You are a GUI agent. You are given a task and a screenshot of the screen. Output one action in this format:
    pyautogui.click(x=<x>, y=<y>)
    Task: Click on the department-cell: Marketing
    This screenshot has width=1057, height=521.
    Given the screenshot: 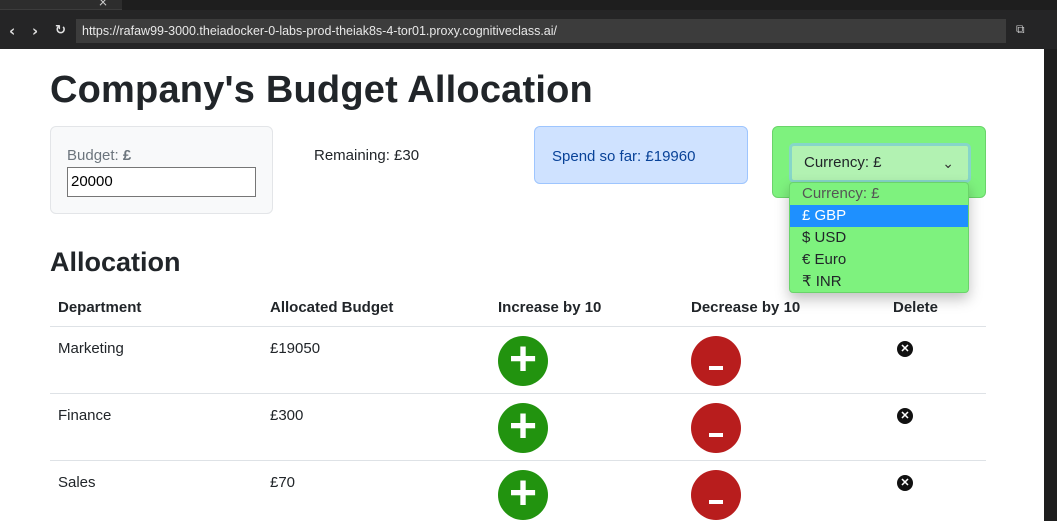 What is the action you would take?
    pyautogui.click(x=91, y=348)
    